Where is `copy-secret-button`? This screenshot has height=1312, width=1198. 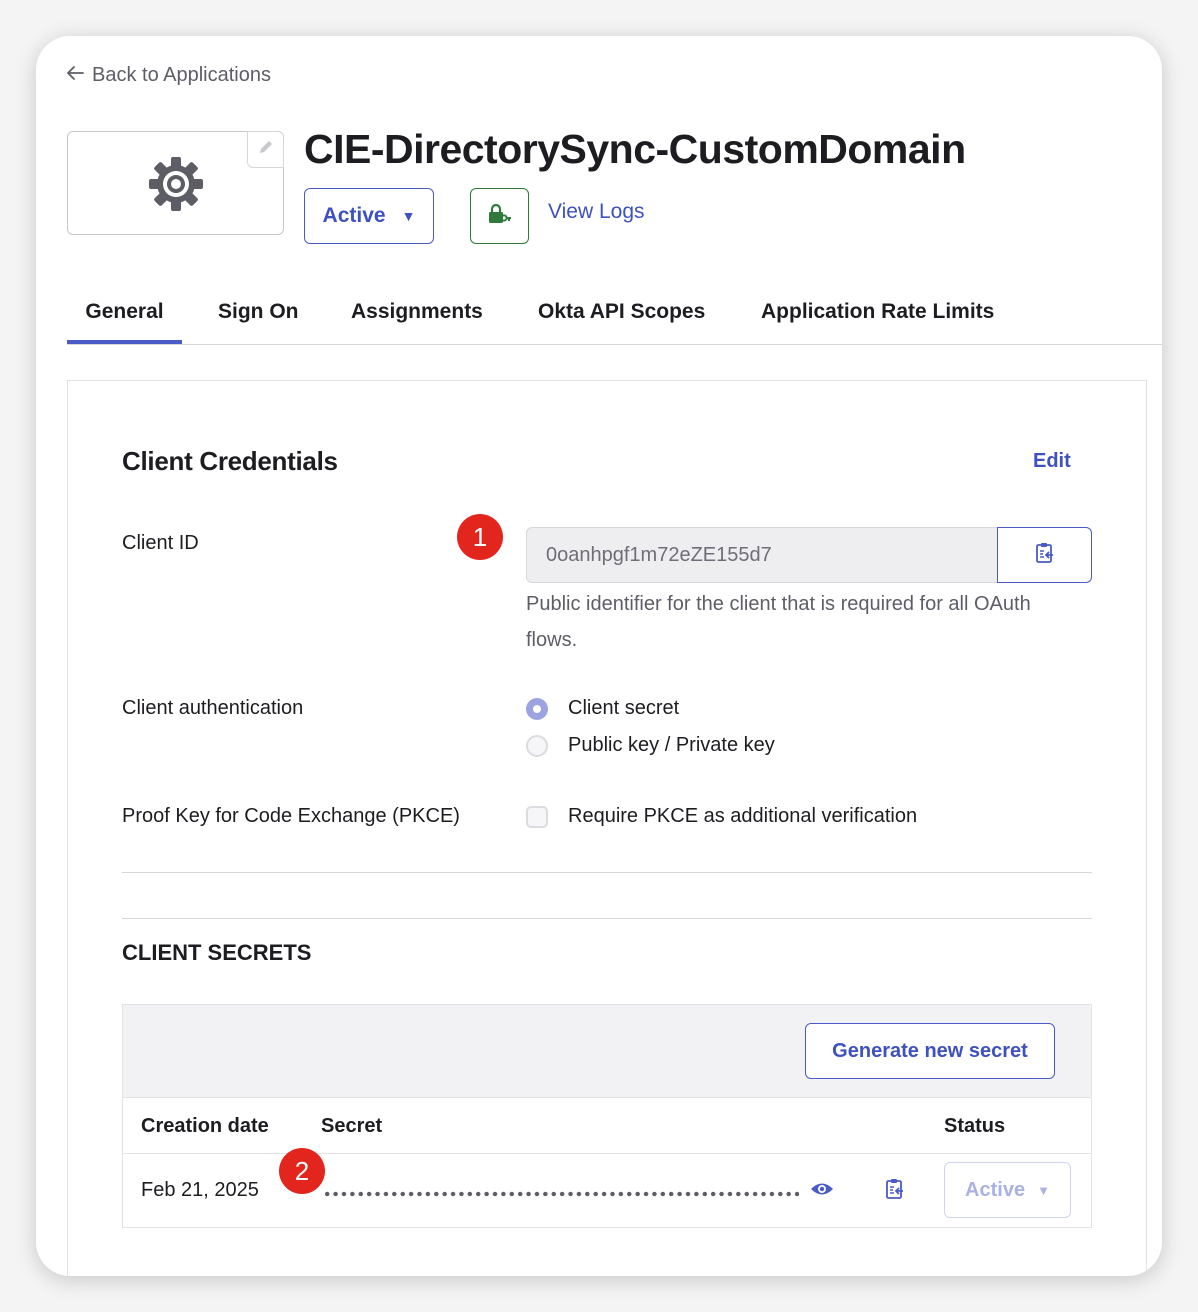
copy-secret-button is located at coordinates (895, 1191).